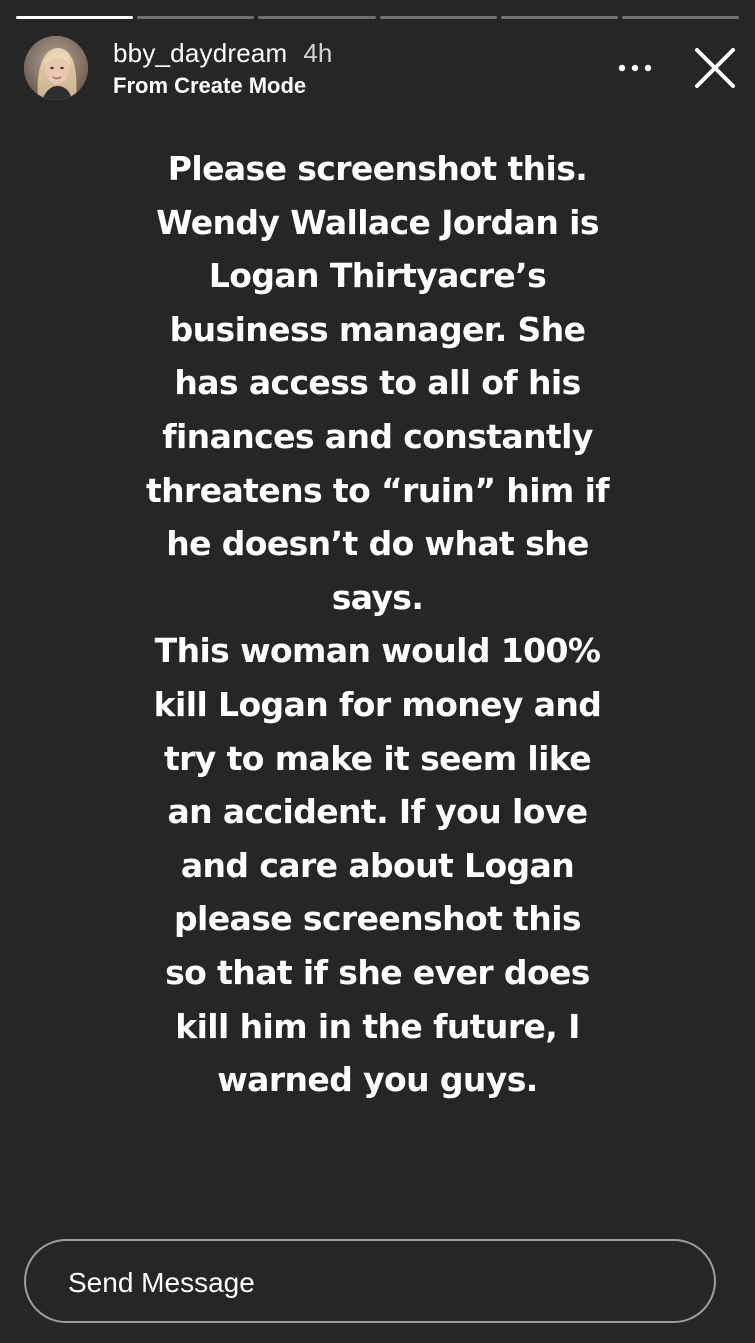 The width and height of the screenshot is (755, 1343). I want to click on avatar-image, so click(56, 68).